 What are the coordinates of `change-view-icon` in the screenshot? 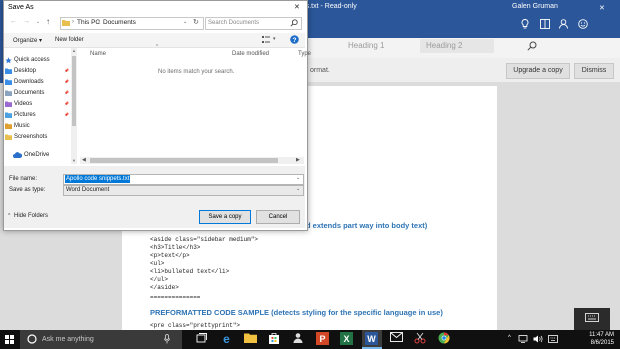 It's located at (266, 39).